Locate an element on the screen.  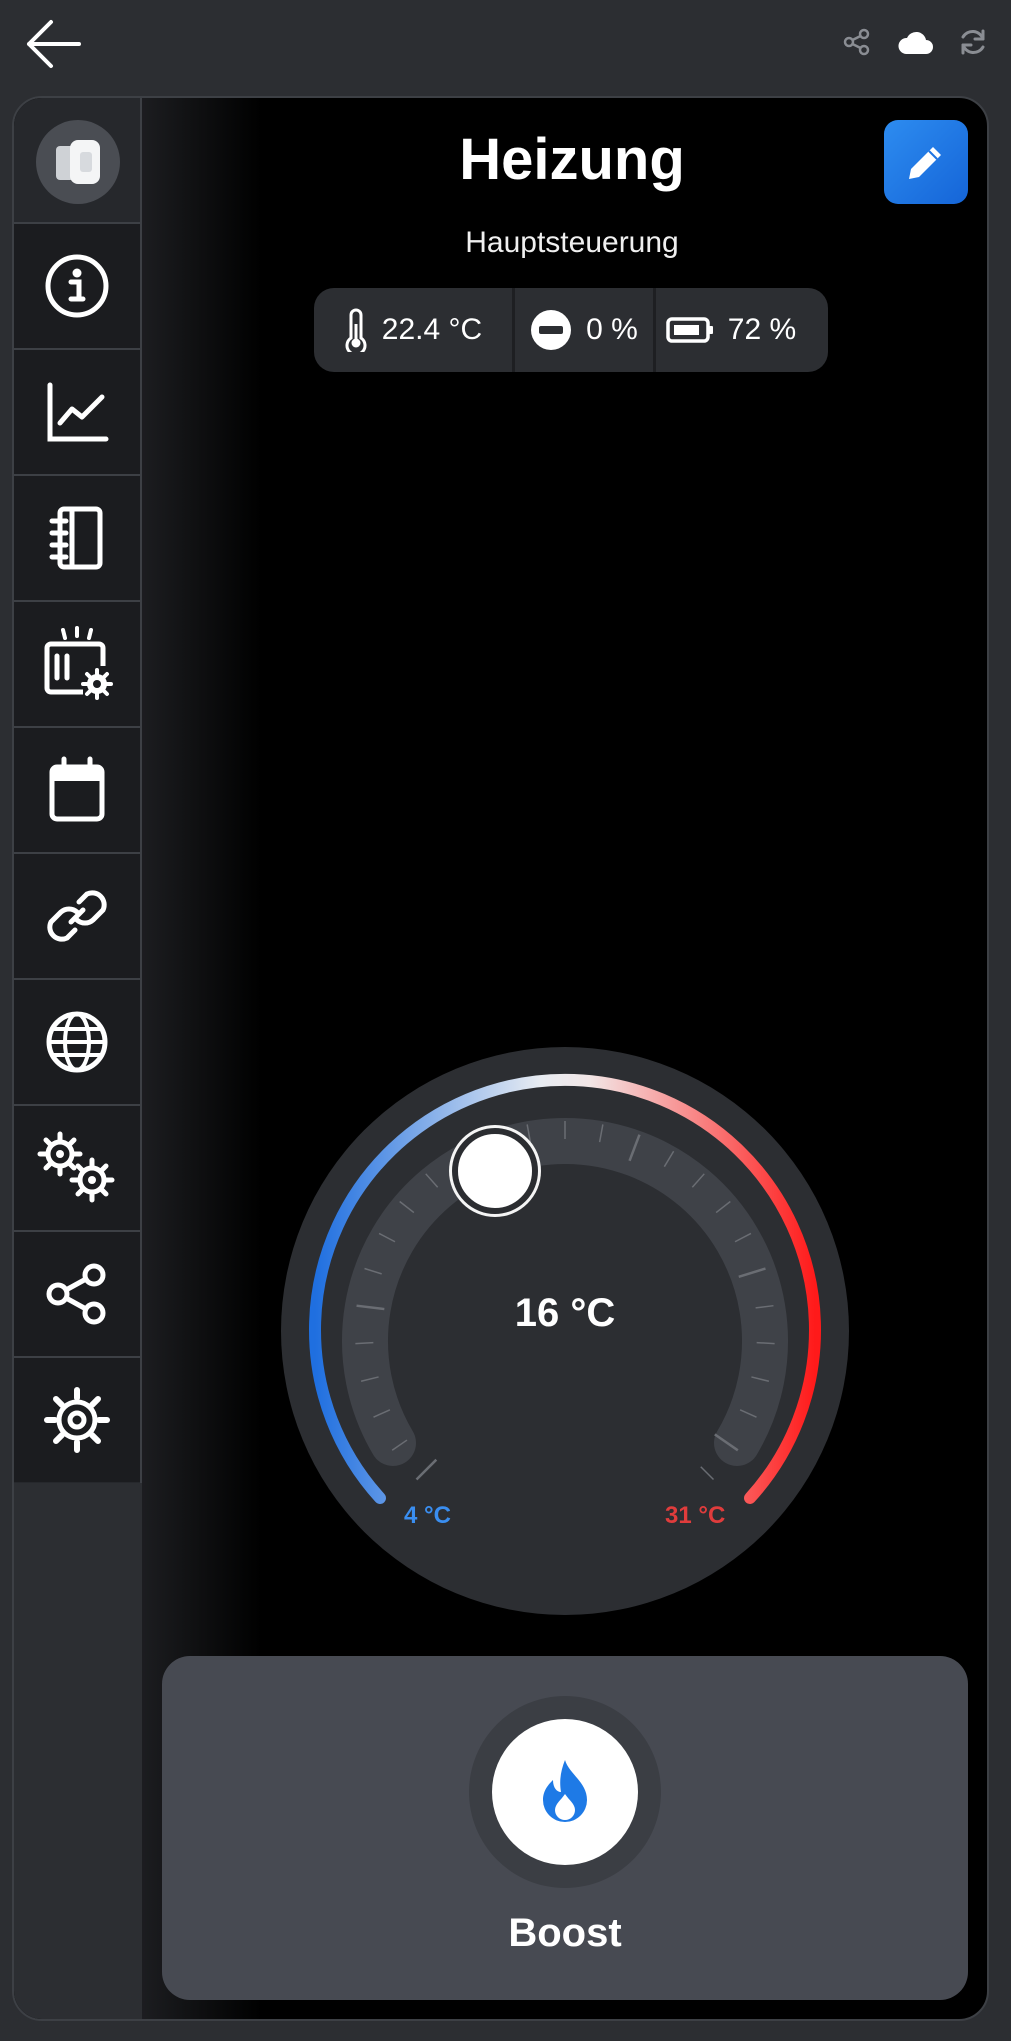
device-avatar is located at coordinates (78, 162).